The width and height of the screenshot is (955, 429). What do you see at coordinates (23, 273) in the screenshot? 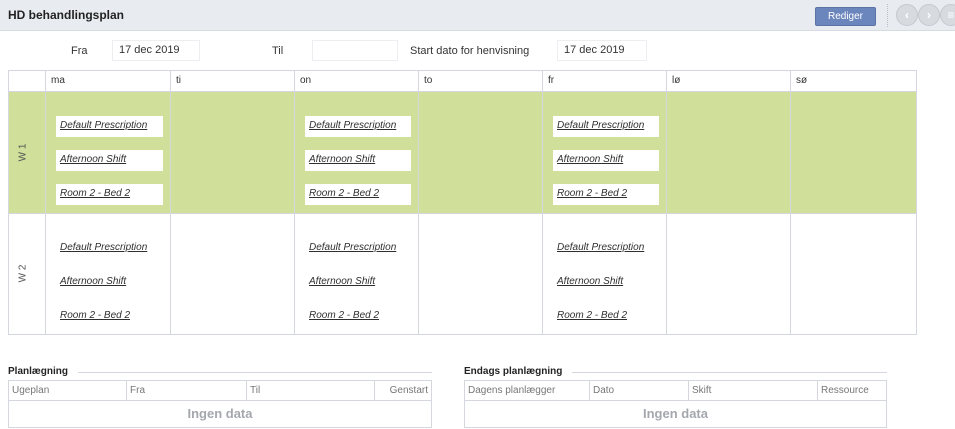
I see `week-label: W 2` at bounding box center [23, 273].